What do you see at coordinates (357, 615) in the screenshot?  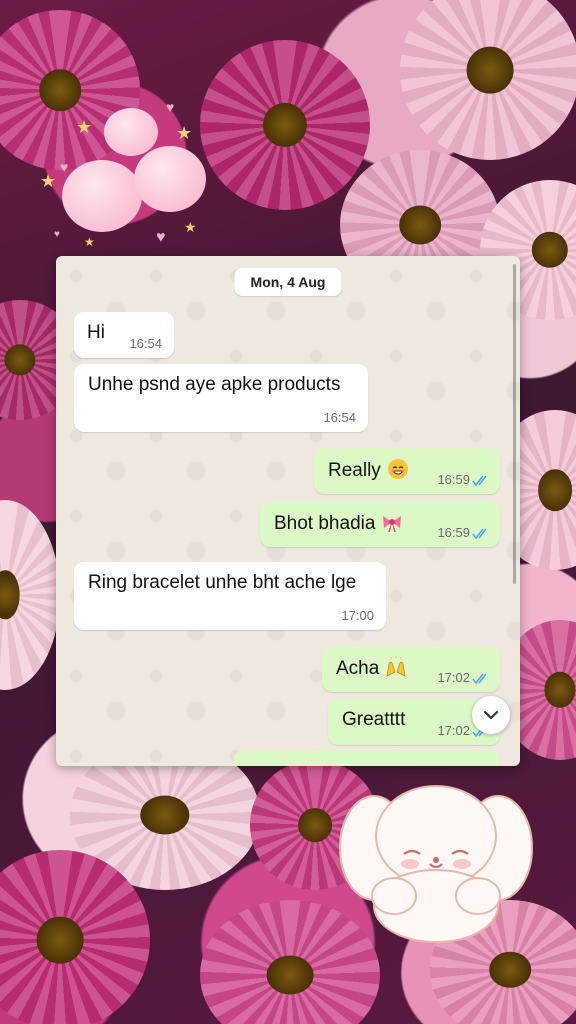 I see `message-time: 17:00` at bounding box center [357, 615].